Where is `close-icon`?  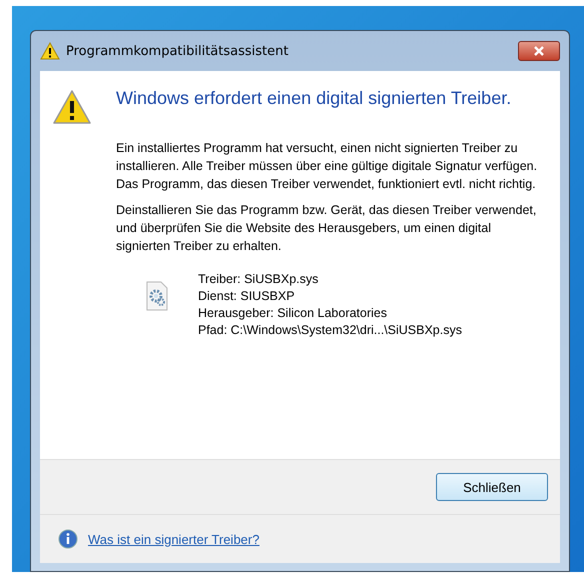 close-icon is located at coordinates (539, 51).